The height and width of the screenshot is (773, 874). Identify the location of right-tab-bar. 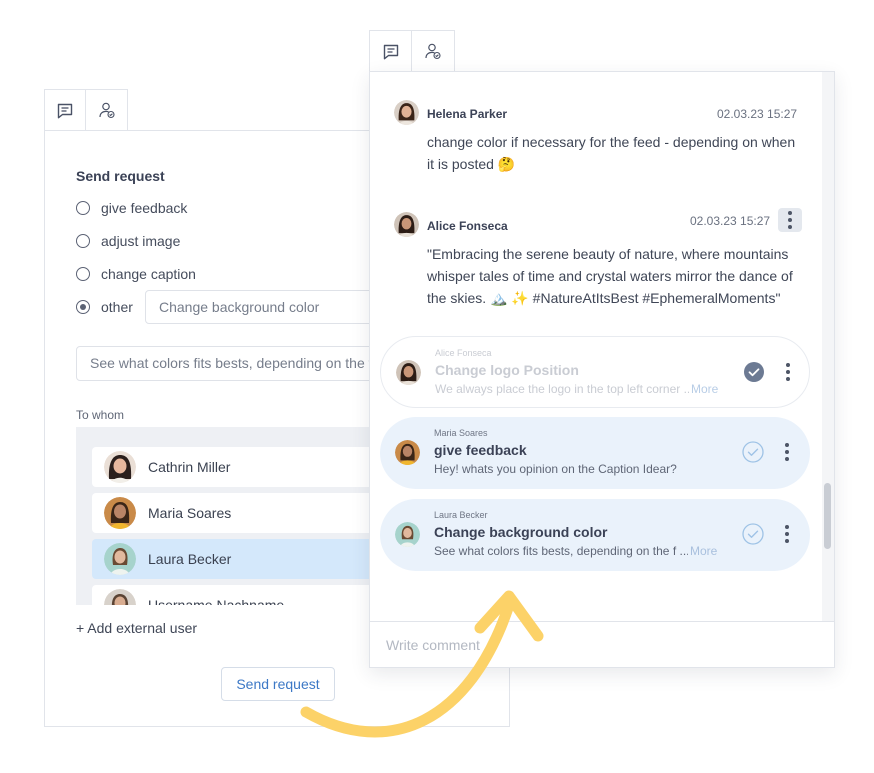
(412, 51).